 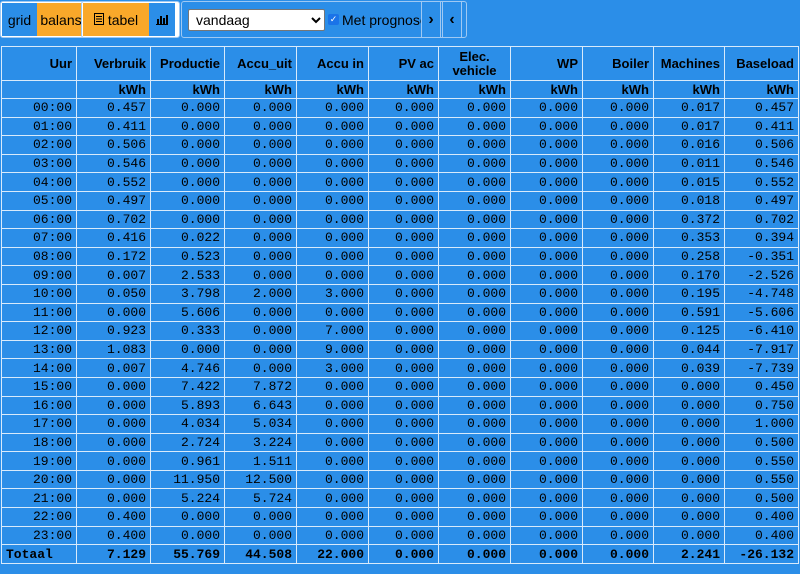 What do you see at coordinates (187, 293) in the screenshot?
I see `value-cell: 3.798` at bounding box center [187, 293].